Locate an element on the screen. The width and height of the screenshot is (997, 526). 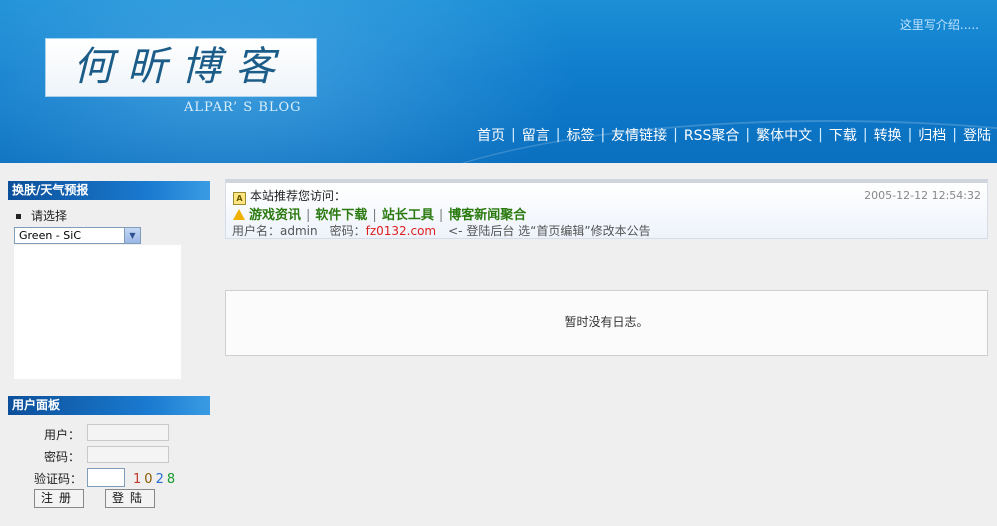
login-info-prefix: 用户名：admin 密码： is located at coordinates (299, 231).